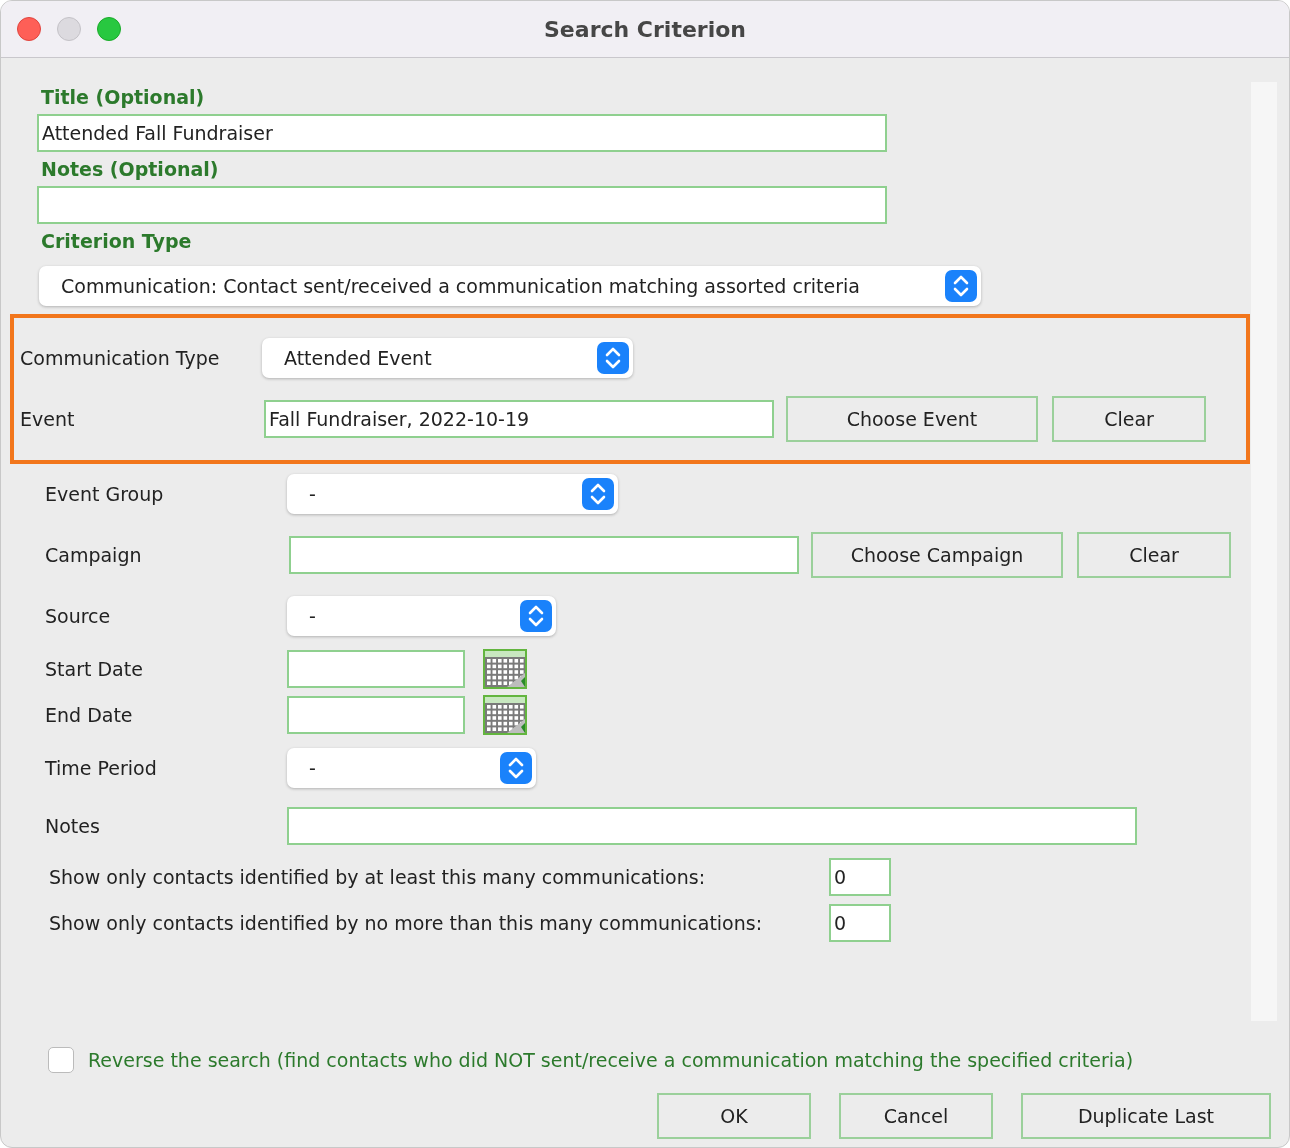  What do you see at coordinates (462, 133) in the screenshot?
I see `title-field: Attended Fall Fundraiser` at bounding box center [462, 133].